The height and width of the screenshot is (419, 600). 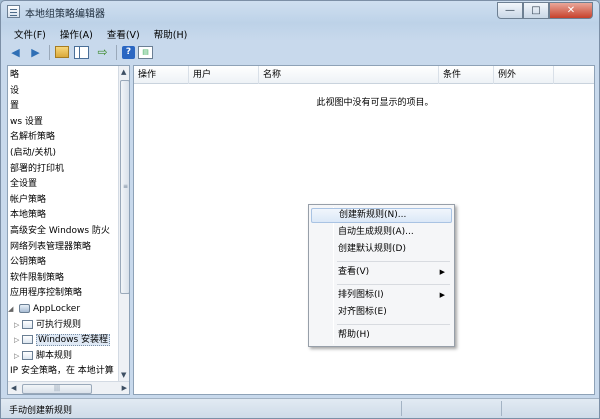 I want to click on tree-item-label: 本地策略, so click(x=28, y=215).